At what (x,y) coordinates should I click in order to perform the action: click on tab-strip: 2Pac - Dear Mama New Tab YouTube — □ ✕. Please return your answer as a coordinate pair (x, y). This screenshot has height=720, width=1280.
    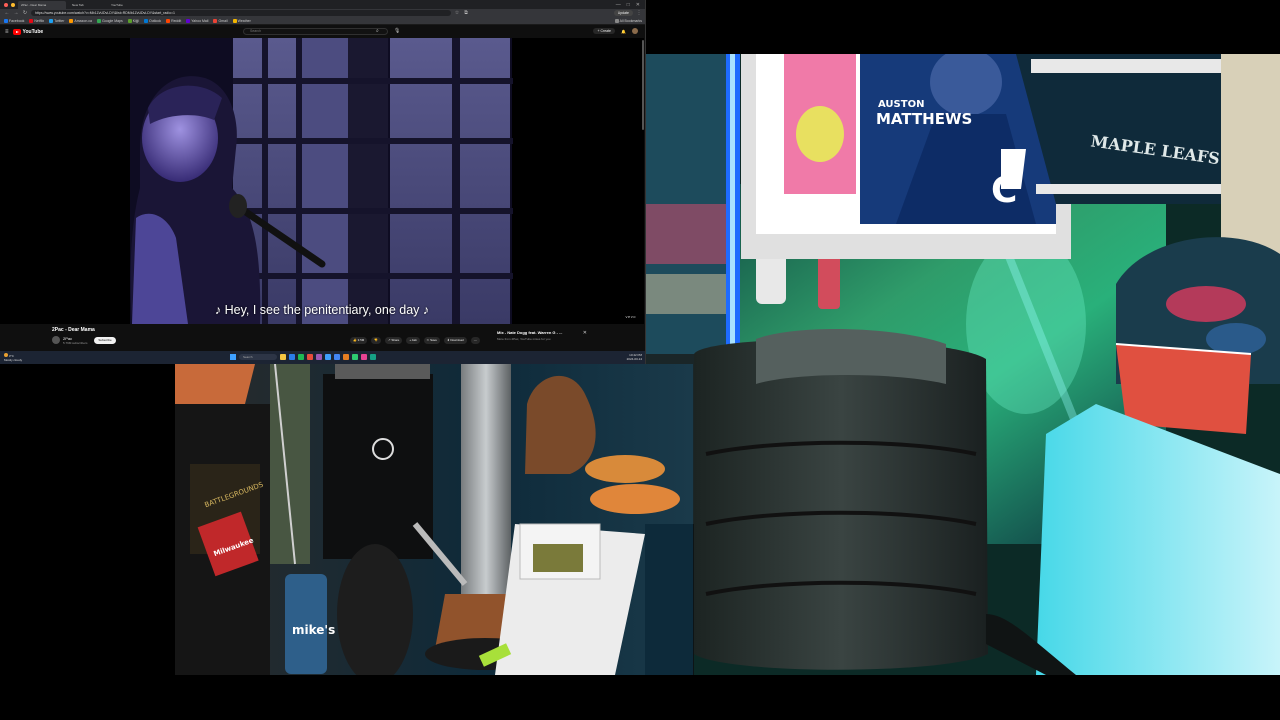
    Looking at the image, I should click on (322, 4).